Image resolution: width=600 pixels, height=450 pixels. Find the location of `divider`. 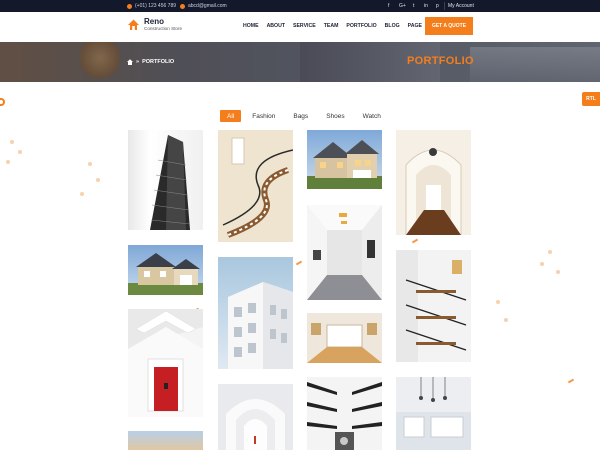

divider is located at coordinates (444, 6).